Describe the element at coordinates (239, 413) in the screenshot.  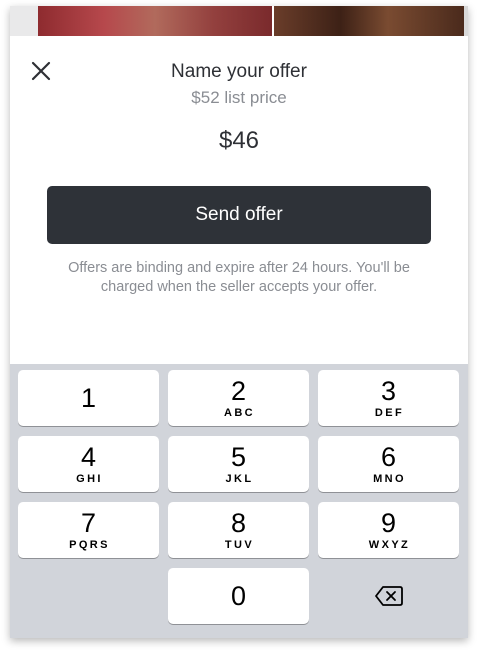
I see `key-letters: ABC` at that location.